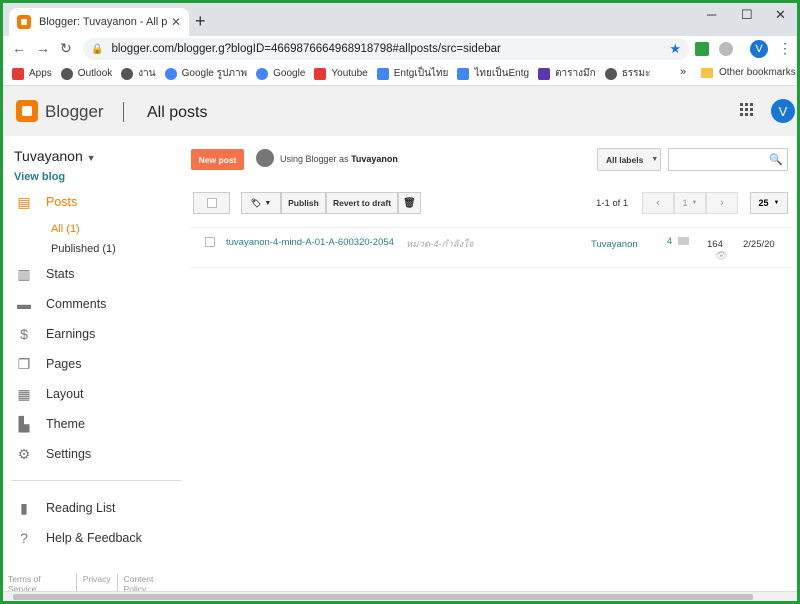 This screenshot has width=800, height=604. I want to click on folder-icon, so click(707, 72).